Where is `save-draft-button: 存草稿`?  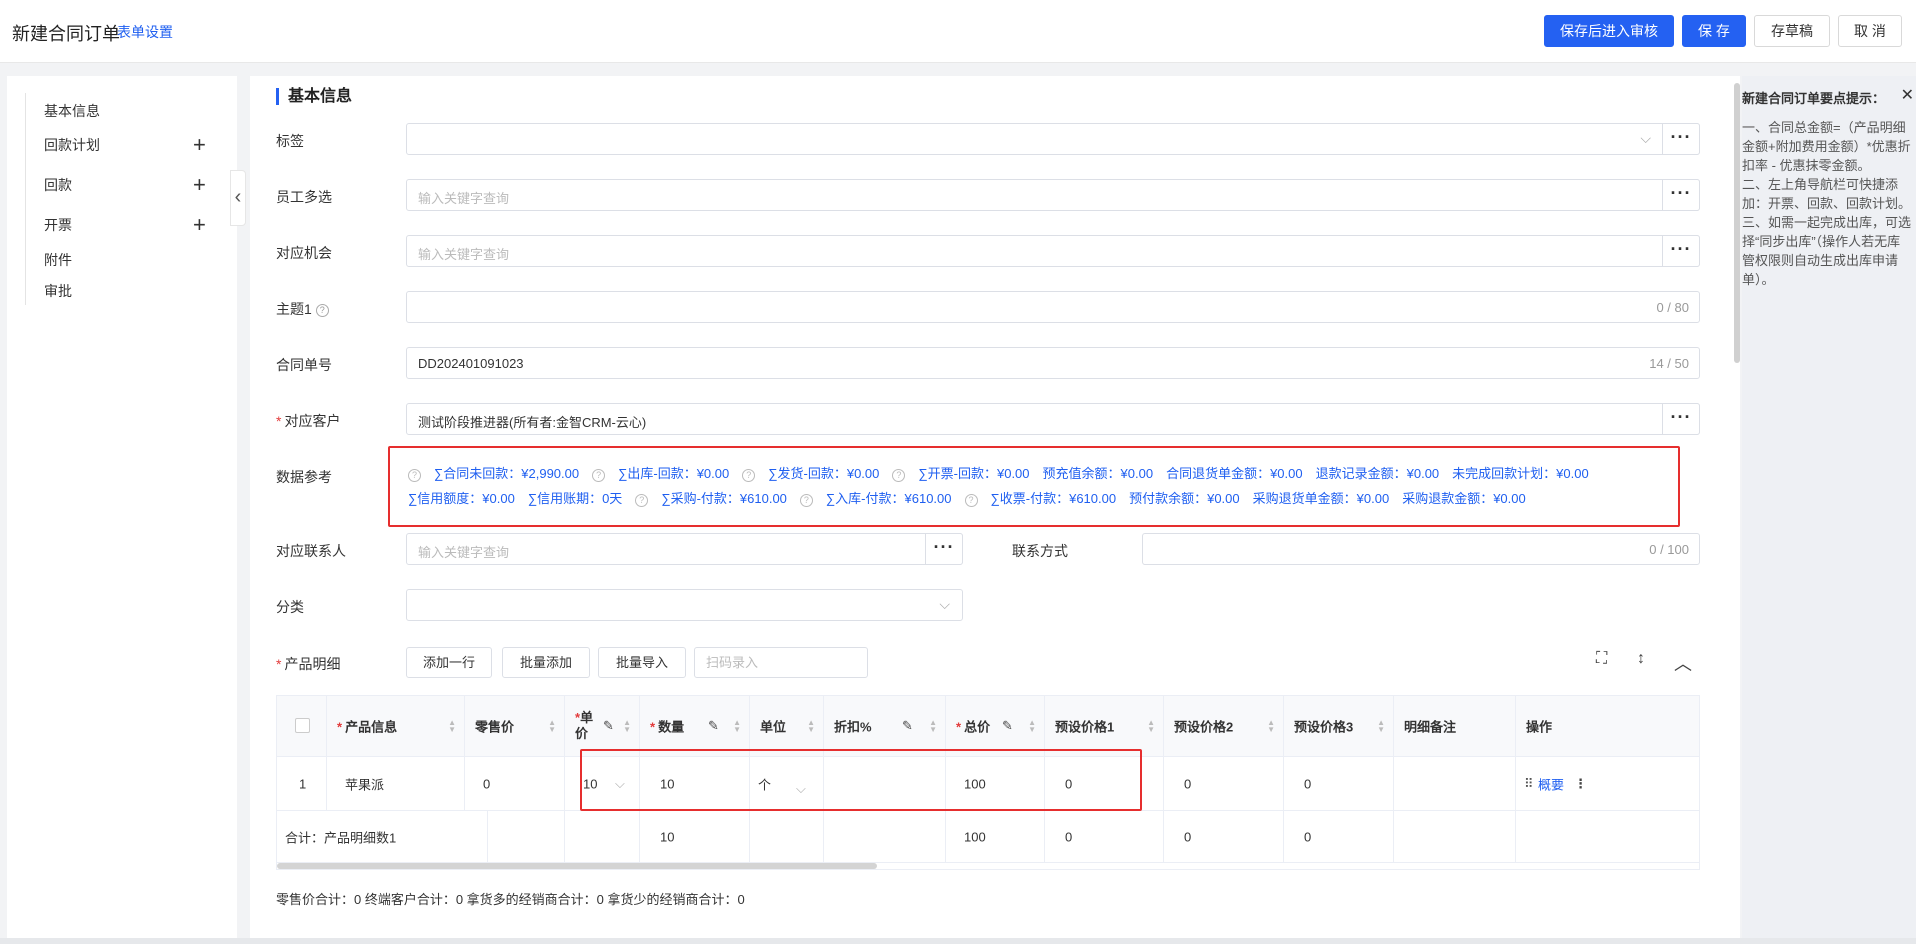 save-draft-button: 存草稿 is located at coordinates (1792, 31).